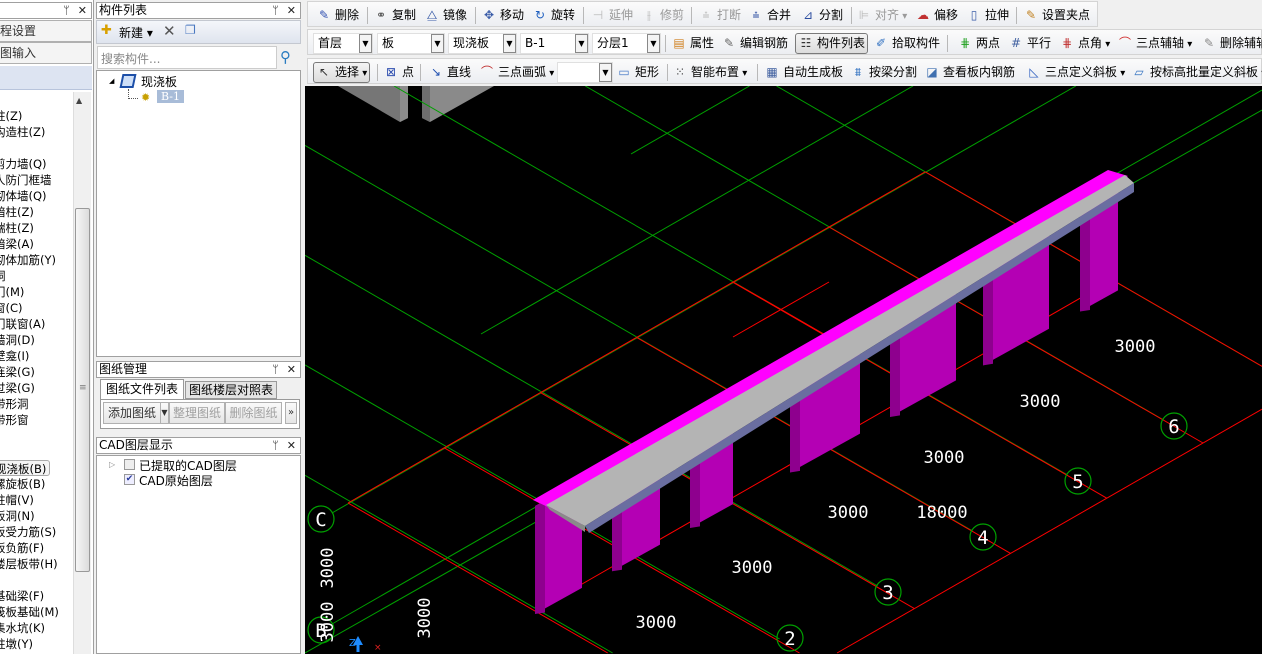 The height and width of the screenshot is (654, 1262). Describe the element at coordinates (803, 72) in the screenshot. I see `auto-slab-button: ▦ 自动生成板` at that location.